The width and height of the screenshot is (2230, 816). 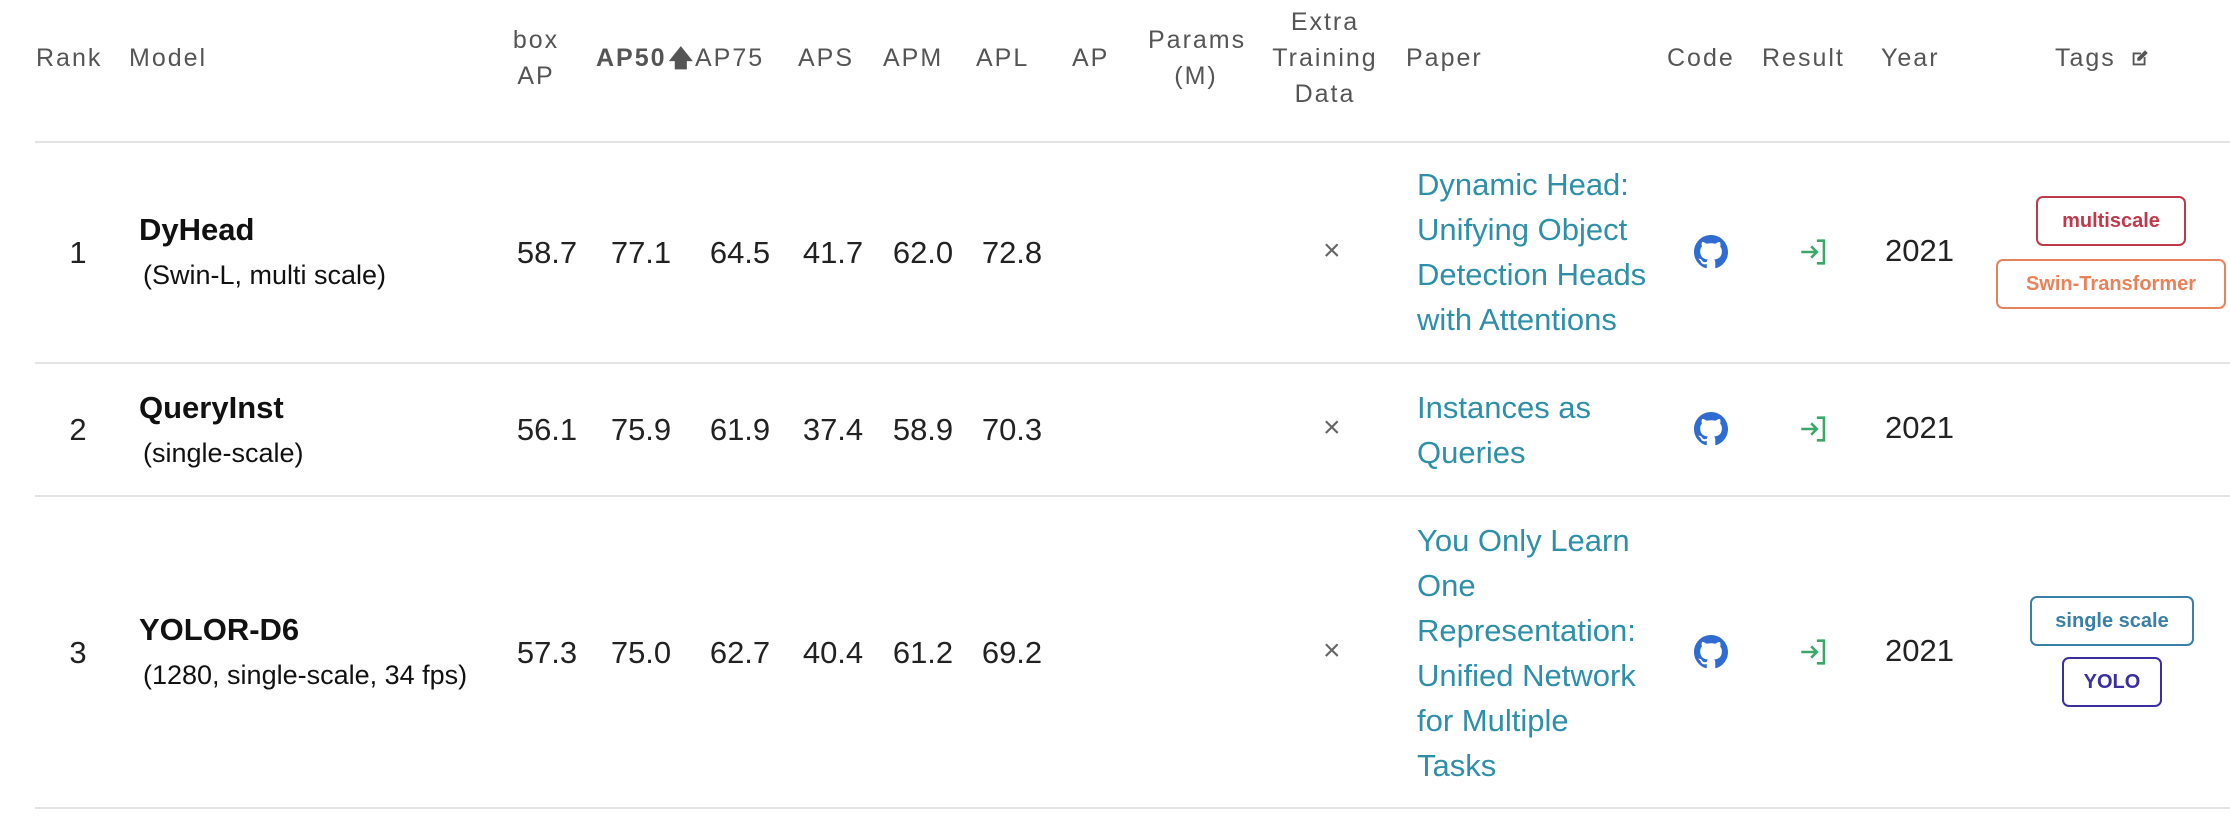 I want to click on aps-cell: 40.4, so click(x=833, y=652).